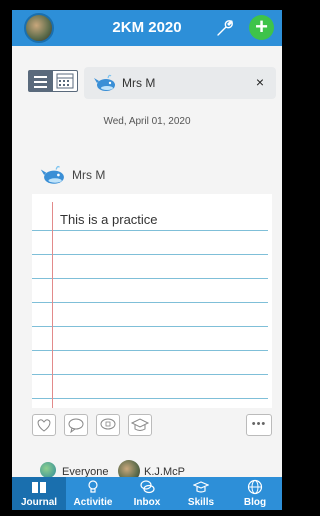 The width and height of the screenshot is (320, 516). What do you see at coordinates (147, 121) in the screenshot?
I see `entry-date: Wed, April 01, 2020` at bounding box center [147, 121].